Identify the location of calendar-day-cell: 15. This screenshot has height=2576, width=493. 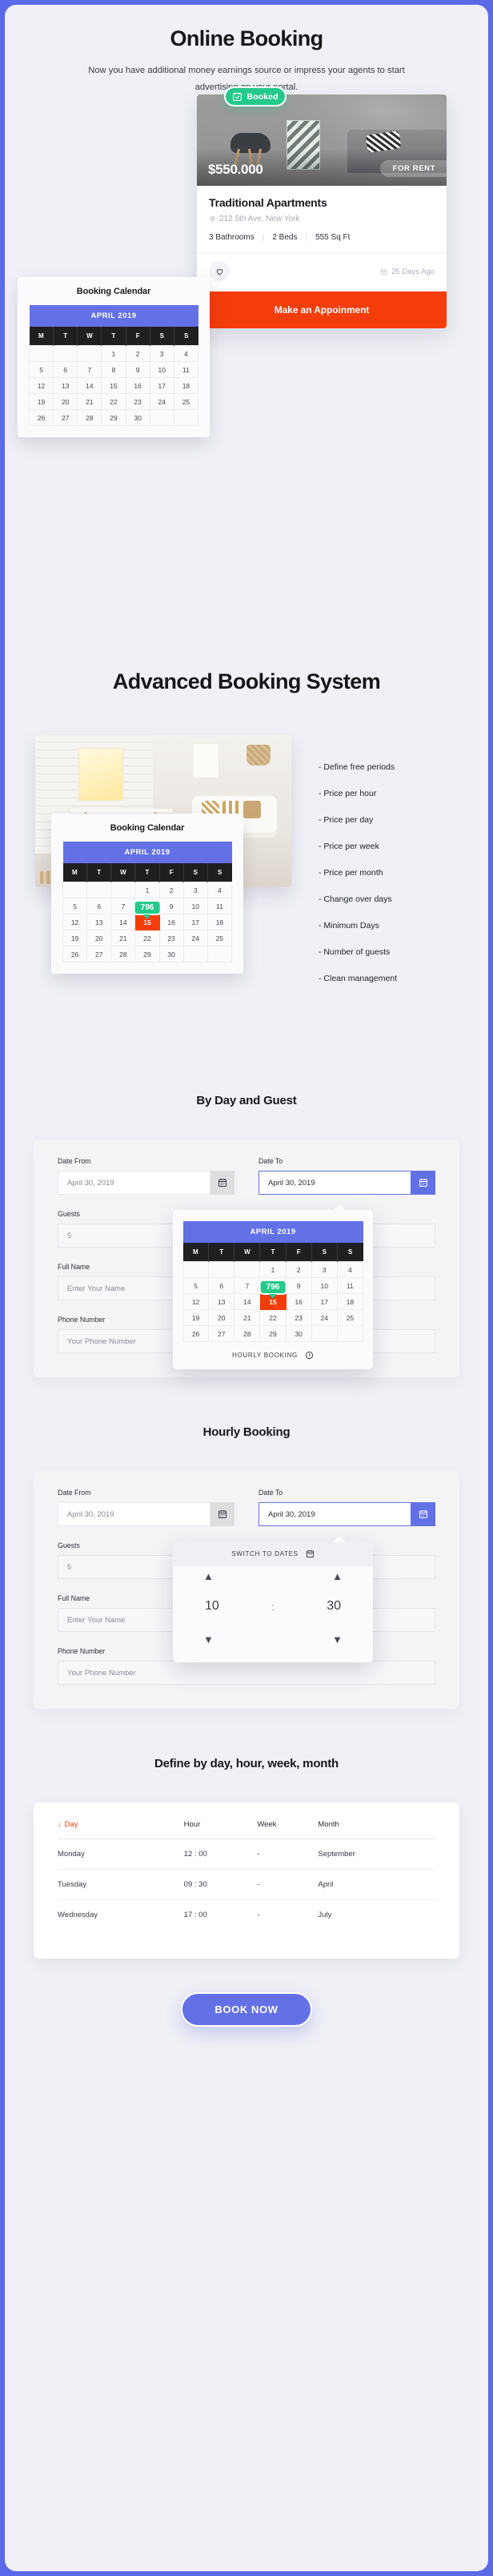
(113, 385).